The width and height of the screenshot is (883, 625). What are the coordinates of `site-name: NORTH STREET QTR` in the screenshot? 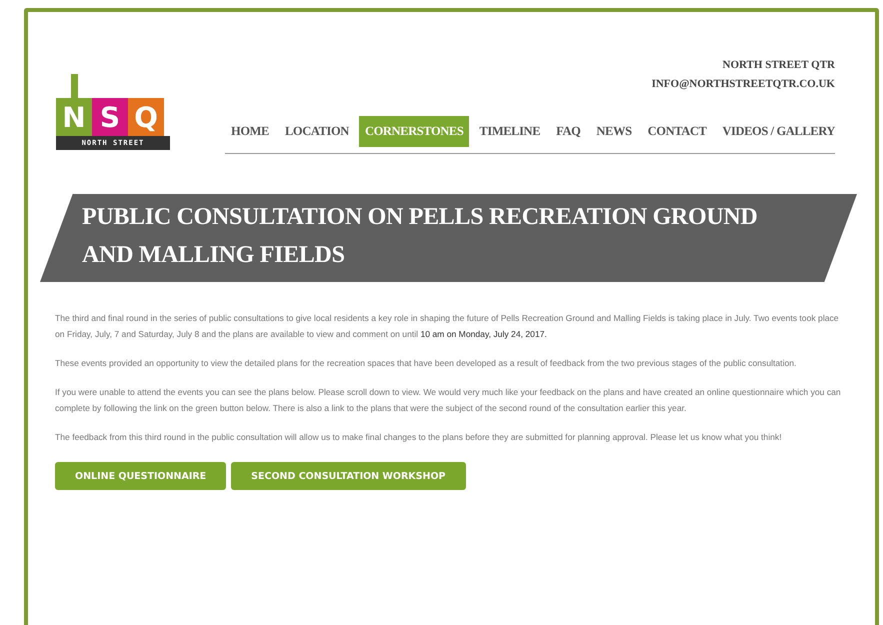 It's located at (778, 65).